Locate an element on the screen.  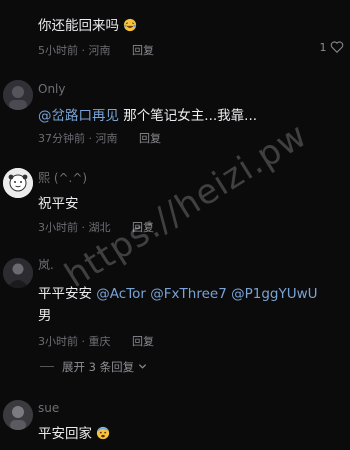
comment-meta: 37分钟前 · 河南 回复 is located at coordinates (99, 138).